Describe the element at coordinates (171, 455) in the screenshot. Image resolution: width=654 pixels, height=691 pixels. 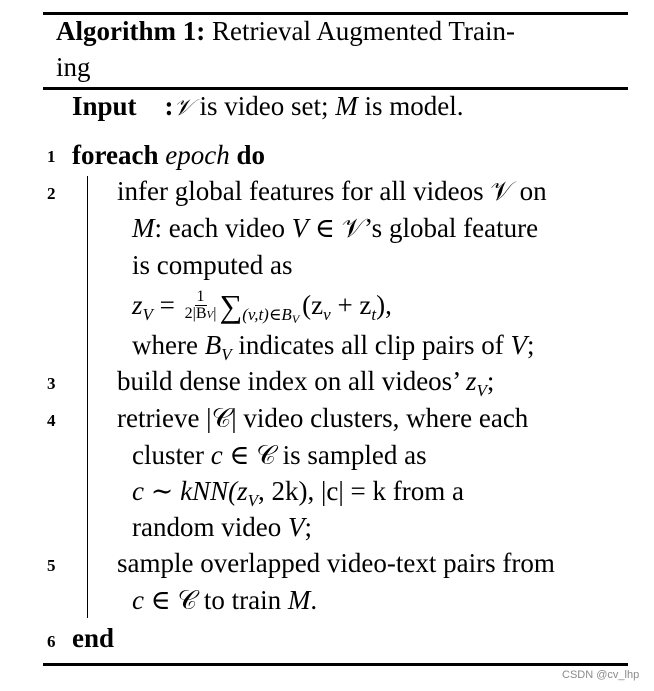
I see `text: cluster` at that location.